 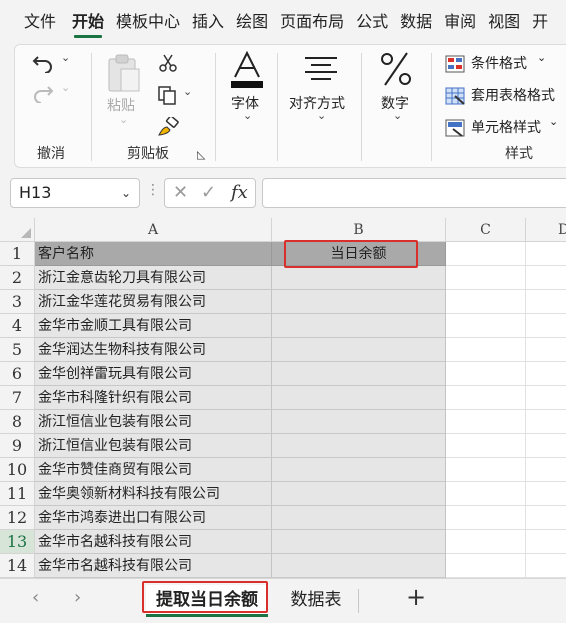 I want to click on row-header: 5, so click(x=17, y=350).